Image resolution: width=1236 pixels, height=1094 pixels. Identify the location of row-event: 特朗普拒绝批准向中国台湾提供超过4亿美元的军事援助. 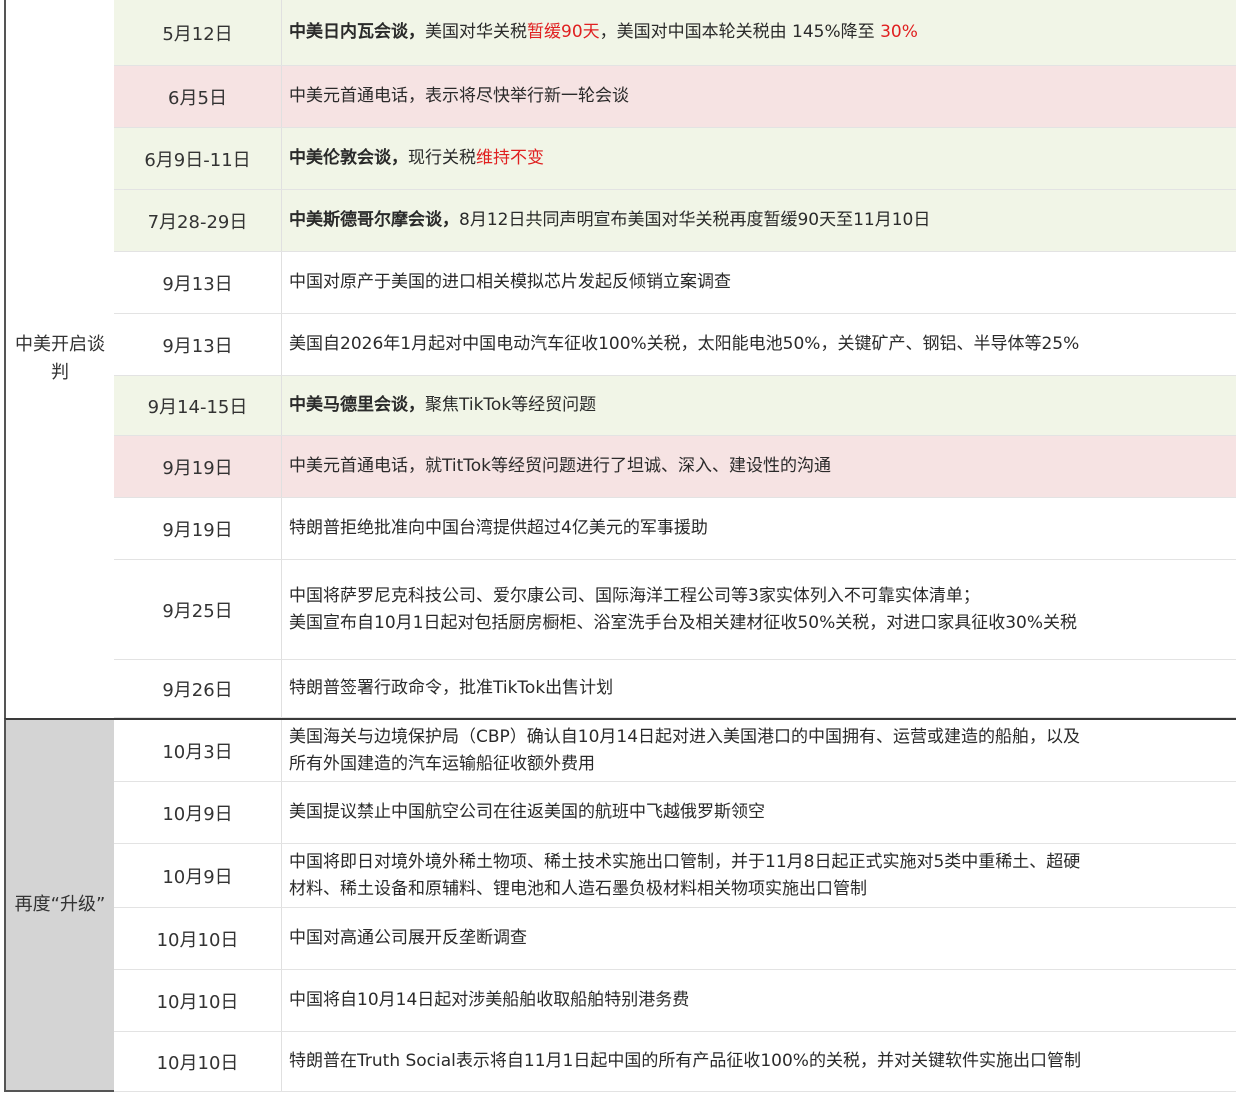
(762, 528).